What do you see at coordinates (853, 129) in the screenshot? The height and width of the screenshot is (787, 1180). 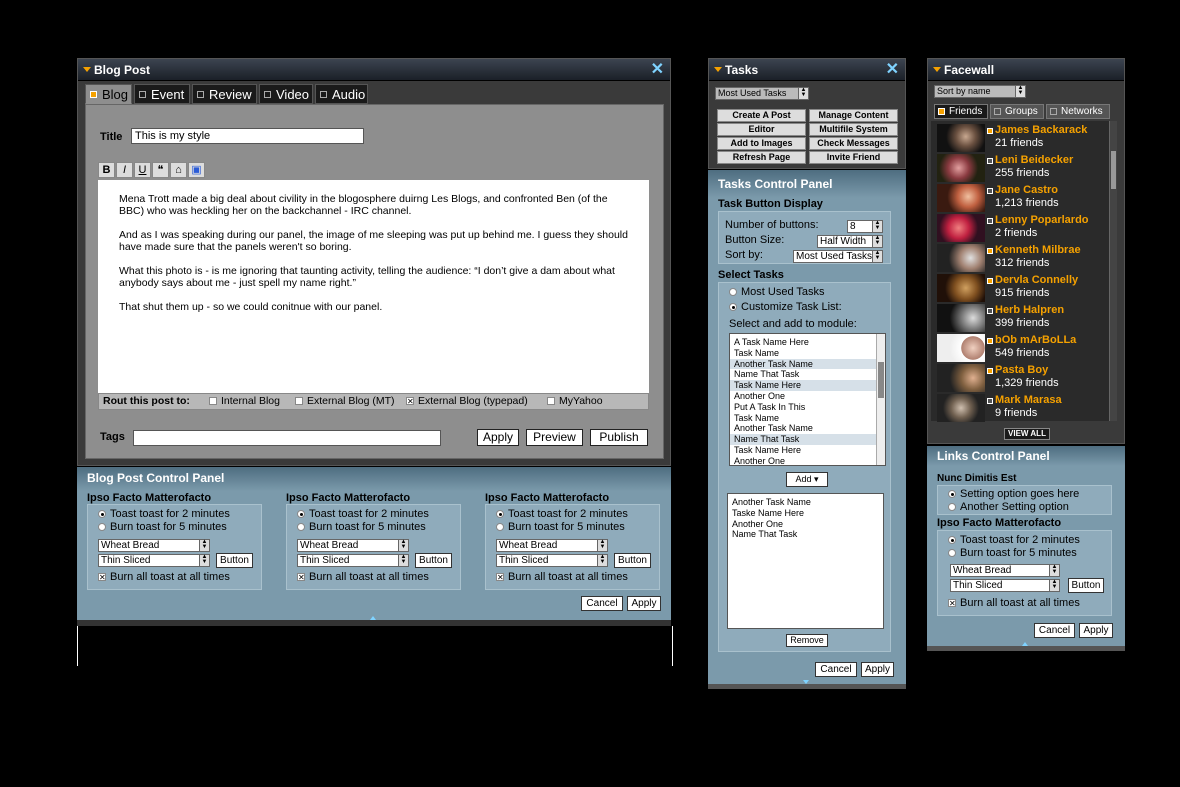 I see `task-button-multifile: Multifile System` at bounding box center [853, 129].